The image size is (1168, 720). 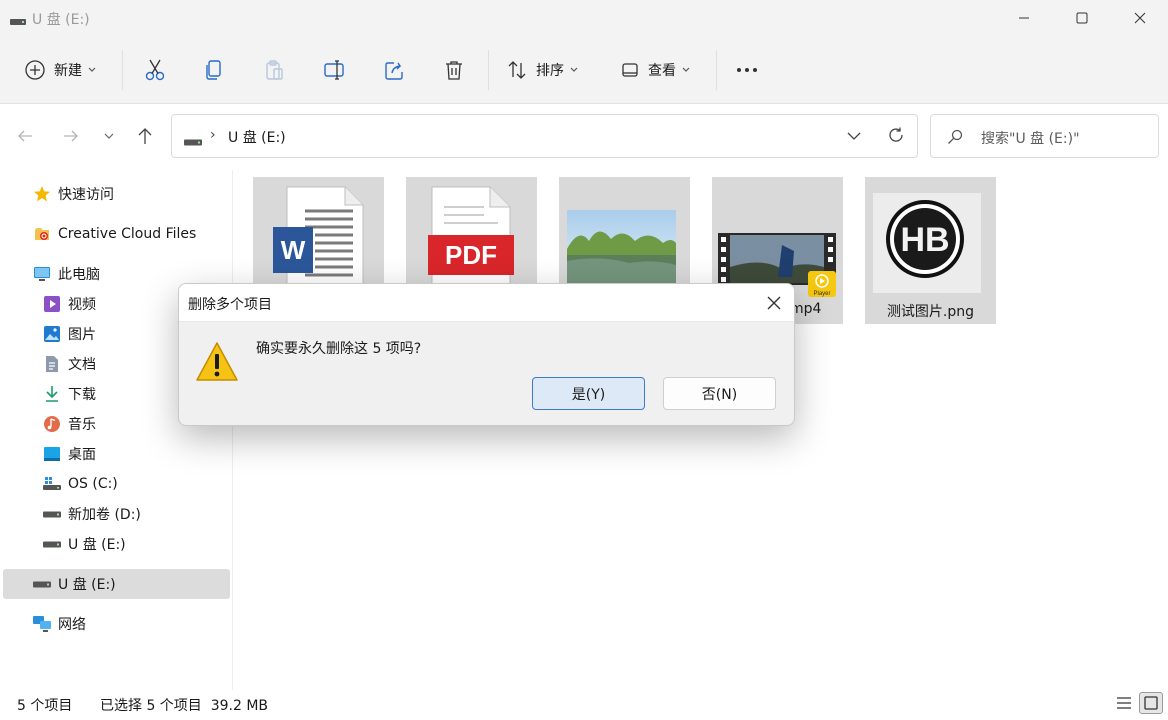 I want to click on plus-circle-icon, so click(x=35, y=70).